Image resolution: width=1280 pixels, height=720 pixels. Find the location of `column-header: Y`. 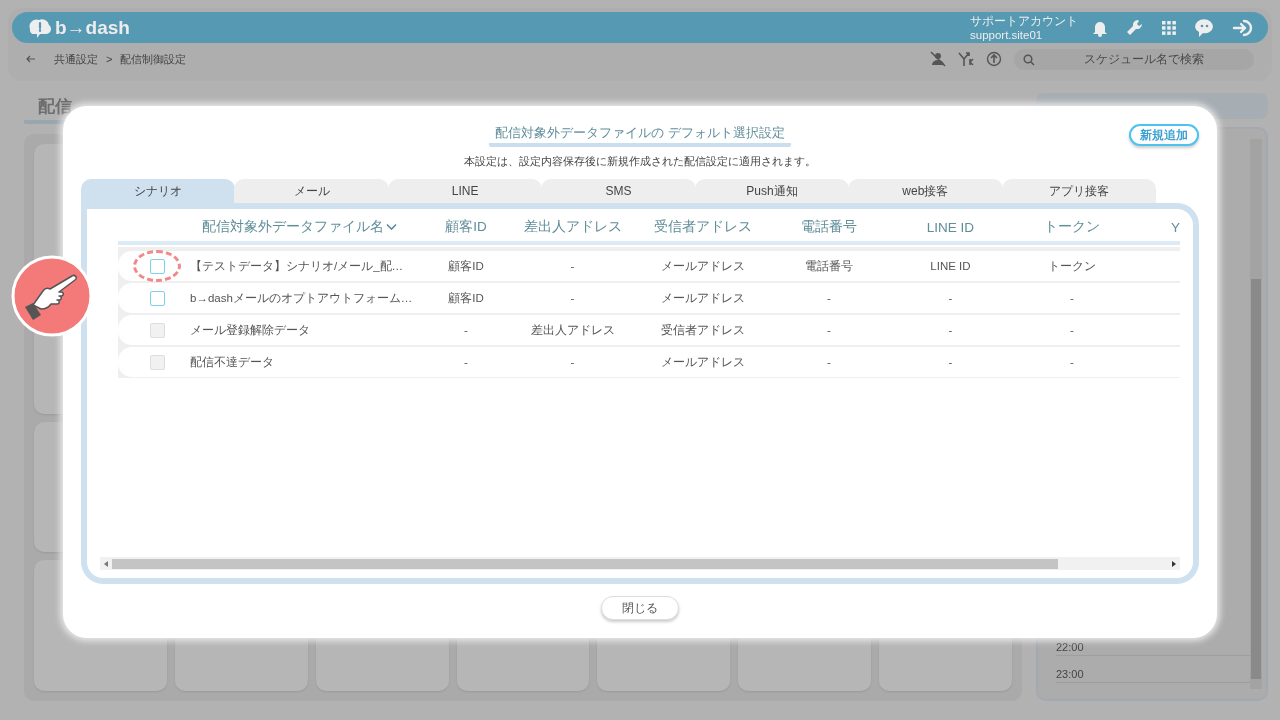

column-header: Y is located at coordinates (1175, 227).